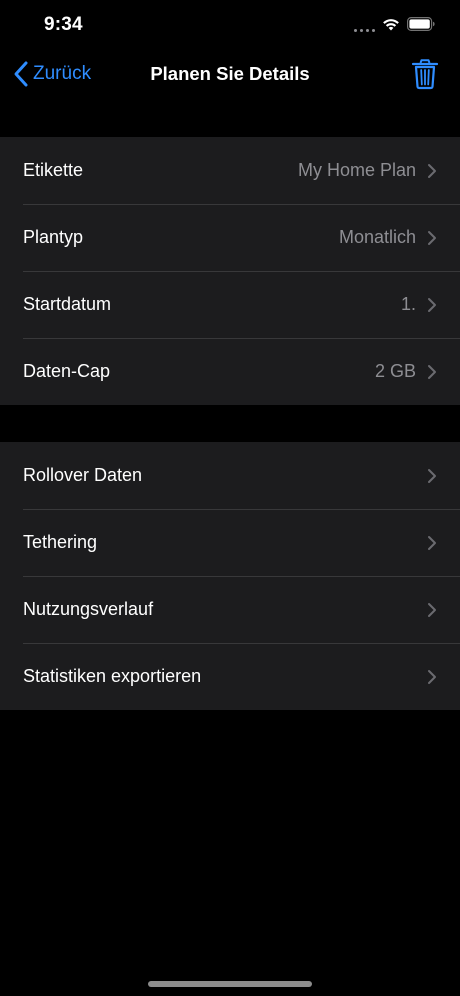  Describe the element at coordinates (112, 676) in the screenshot. I see `row-label: Statistiken exportieren` at that location.